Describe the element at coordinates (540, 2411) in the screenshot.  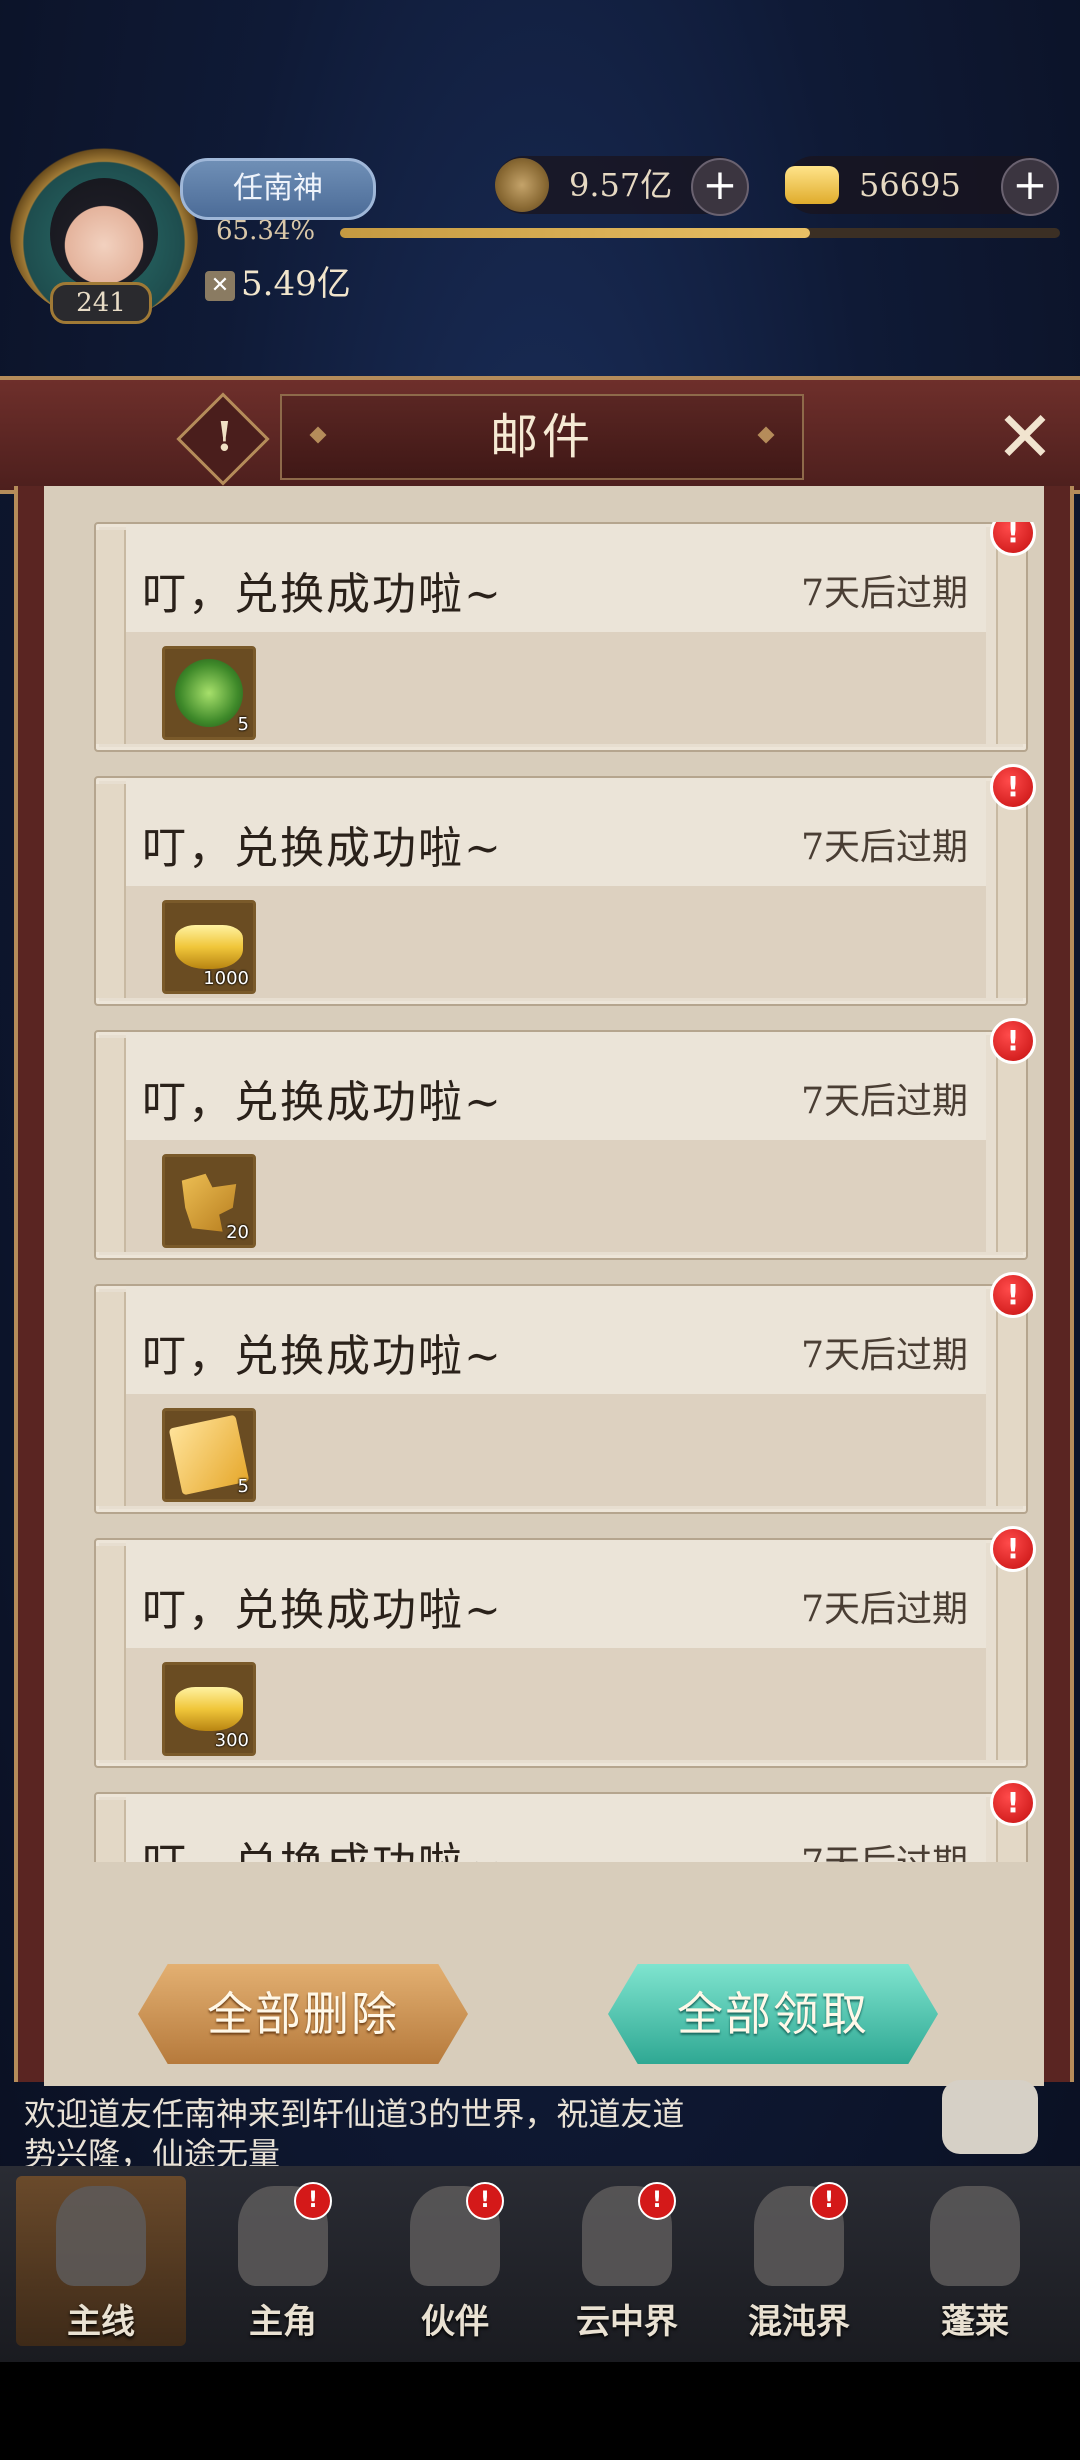
I see `system-bottom-bar` at that location.